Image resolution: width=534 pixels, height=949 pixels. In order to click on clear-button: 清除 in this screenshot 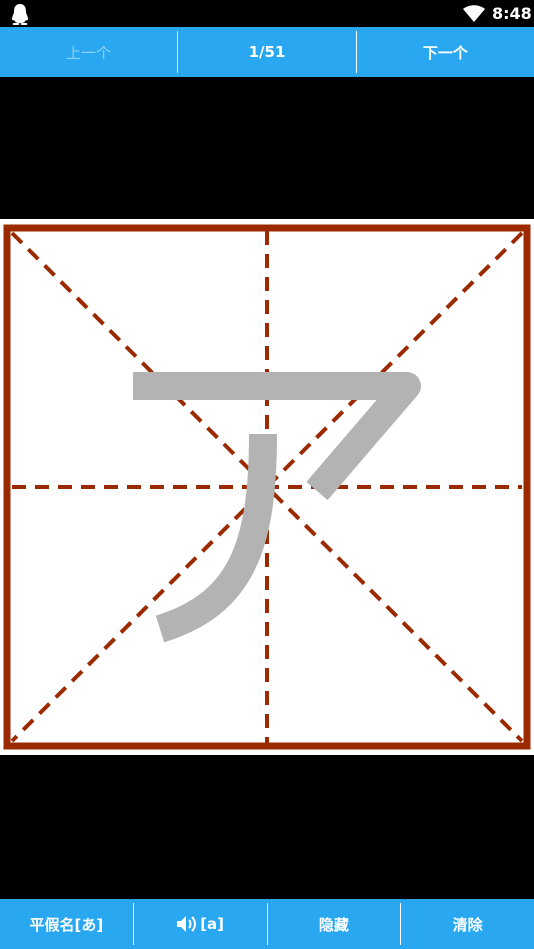, I will do `click(467, 924)`.